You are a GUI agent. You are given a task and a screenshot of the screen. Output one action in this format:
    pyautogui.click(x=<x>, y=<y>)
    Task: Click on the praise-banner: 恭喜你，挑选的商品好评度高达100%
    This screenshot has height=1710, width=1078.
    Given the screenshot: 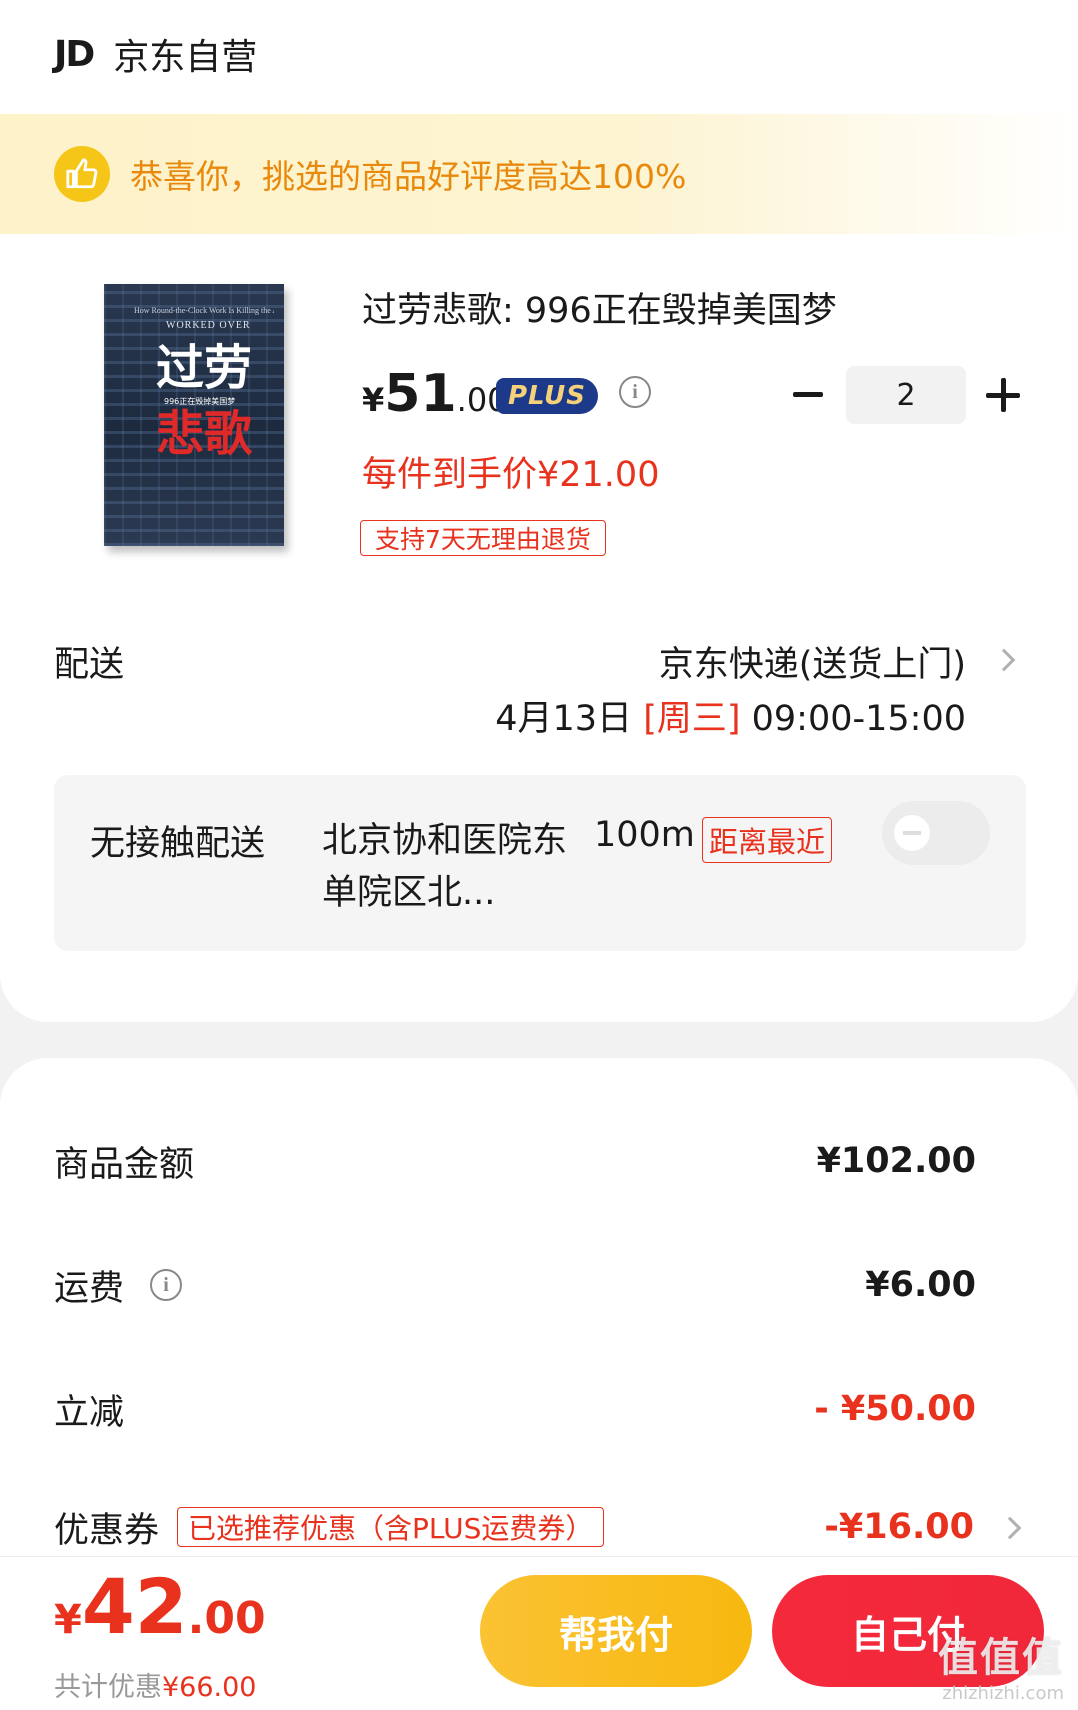 What is the action you would take?
    pyautogui.click(x=539, y=174)
    